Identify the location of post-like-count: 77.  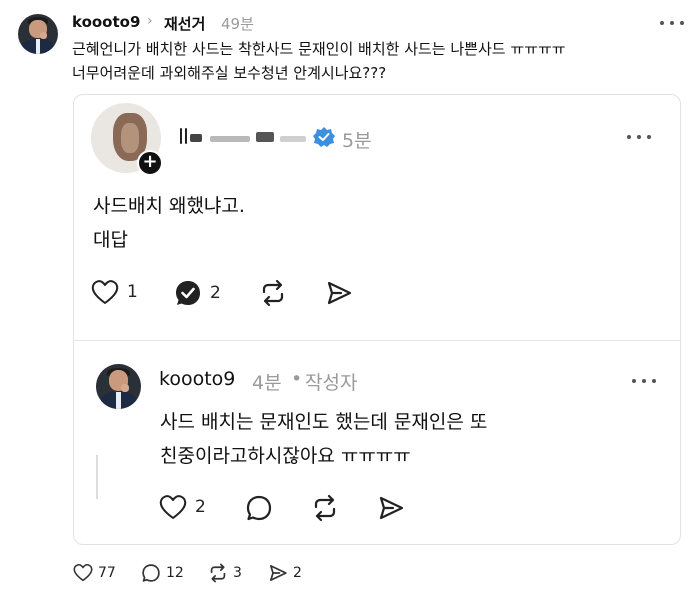
(107, 572).